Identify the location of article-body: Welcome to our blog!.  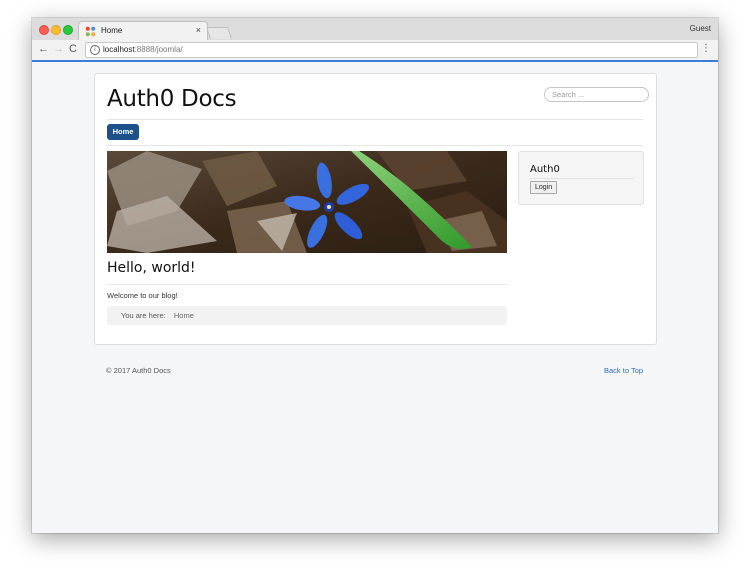
(142, 295).